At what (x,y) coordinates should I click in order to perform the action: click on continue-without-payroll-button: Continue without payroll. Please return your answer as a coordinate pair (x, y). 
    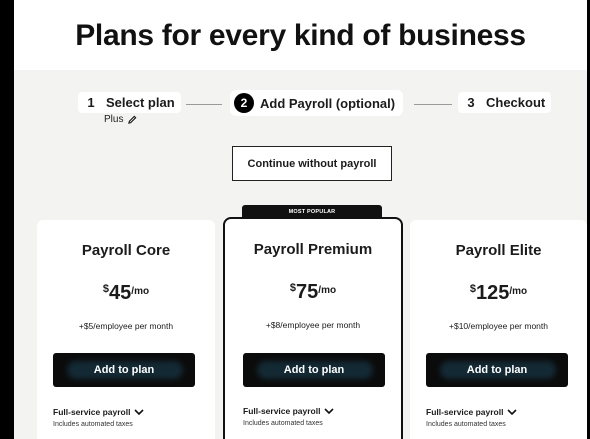
    Looking at the image, I should click on (312, 163).